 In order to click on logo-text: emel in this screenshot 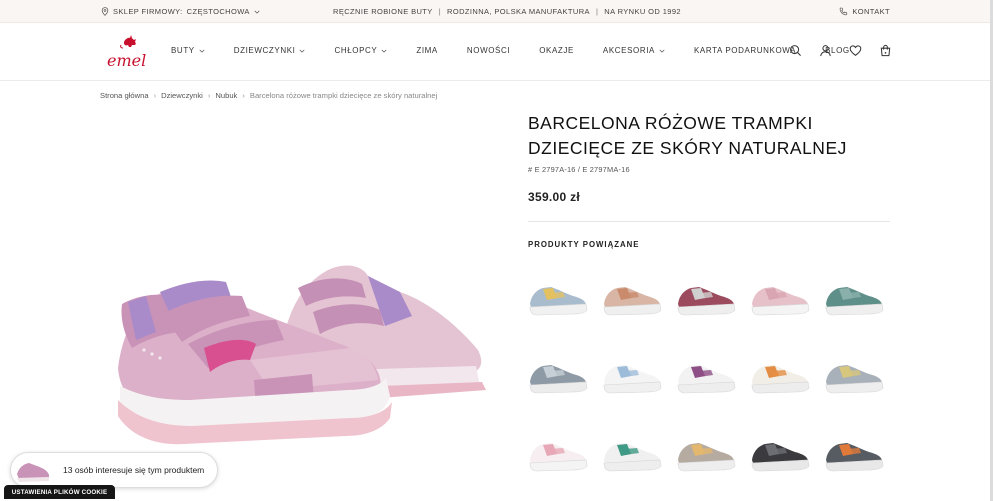, I will do `click(126, 60)`.